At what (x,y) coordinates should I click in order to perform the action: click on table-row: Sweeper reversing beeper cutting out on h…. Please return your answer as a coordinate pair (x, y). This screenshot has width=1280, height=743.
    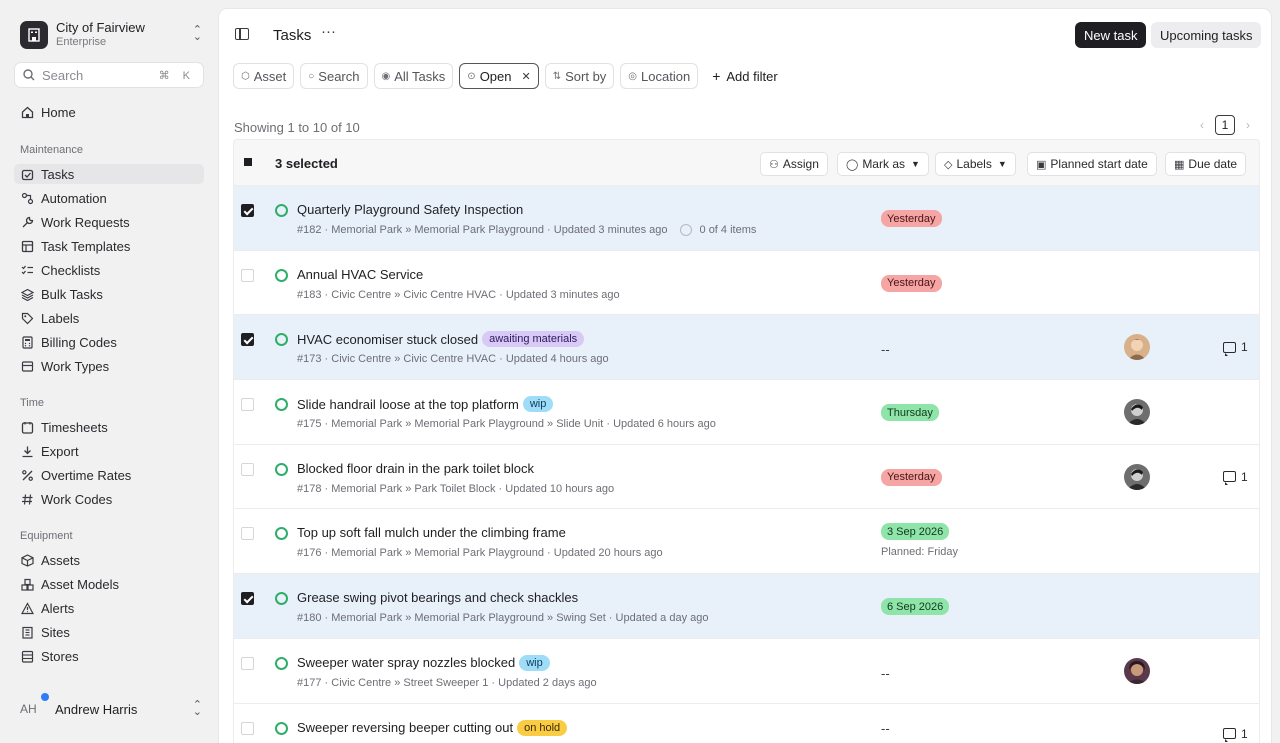
    Looking at the image, I should click on (746, 723).